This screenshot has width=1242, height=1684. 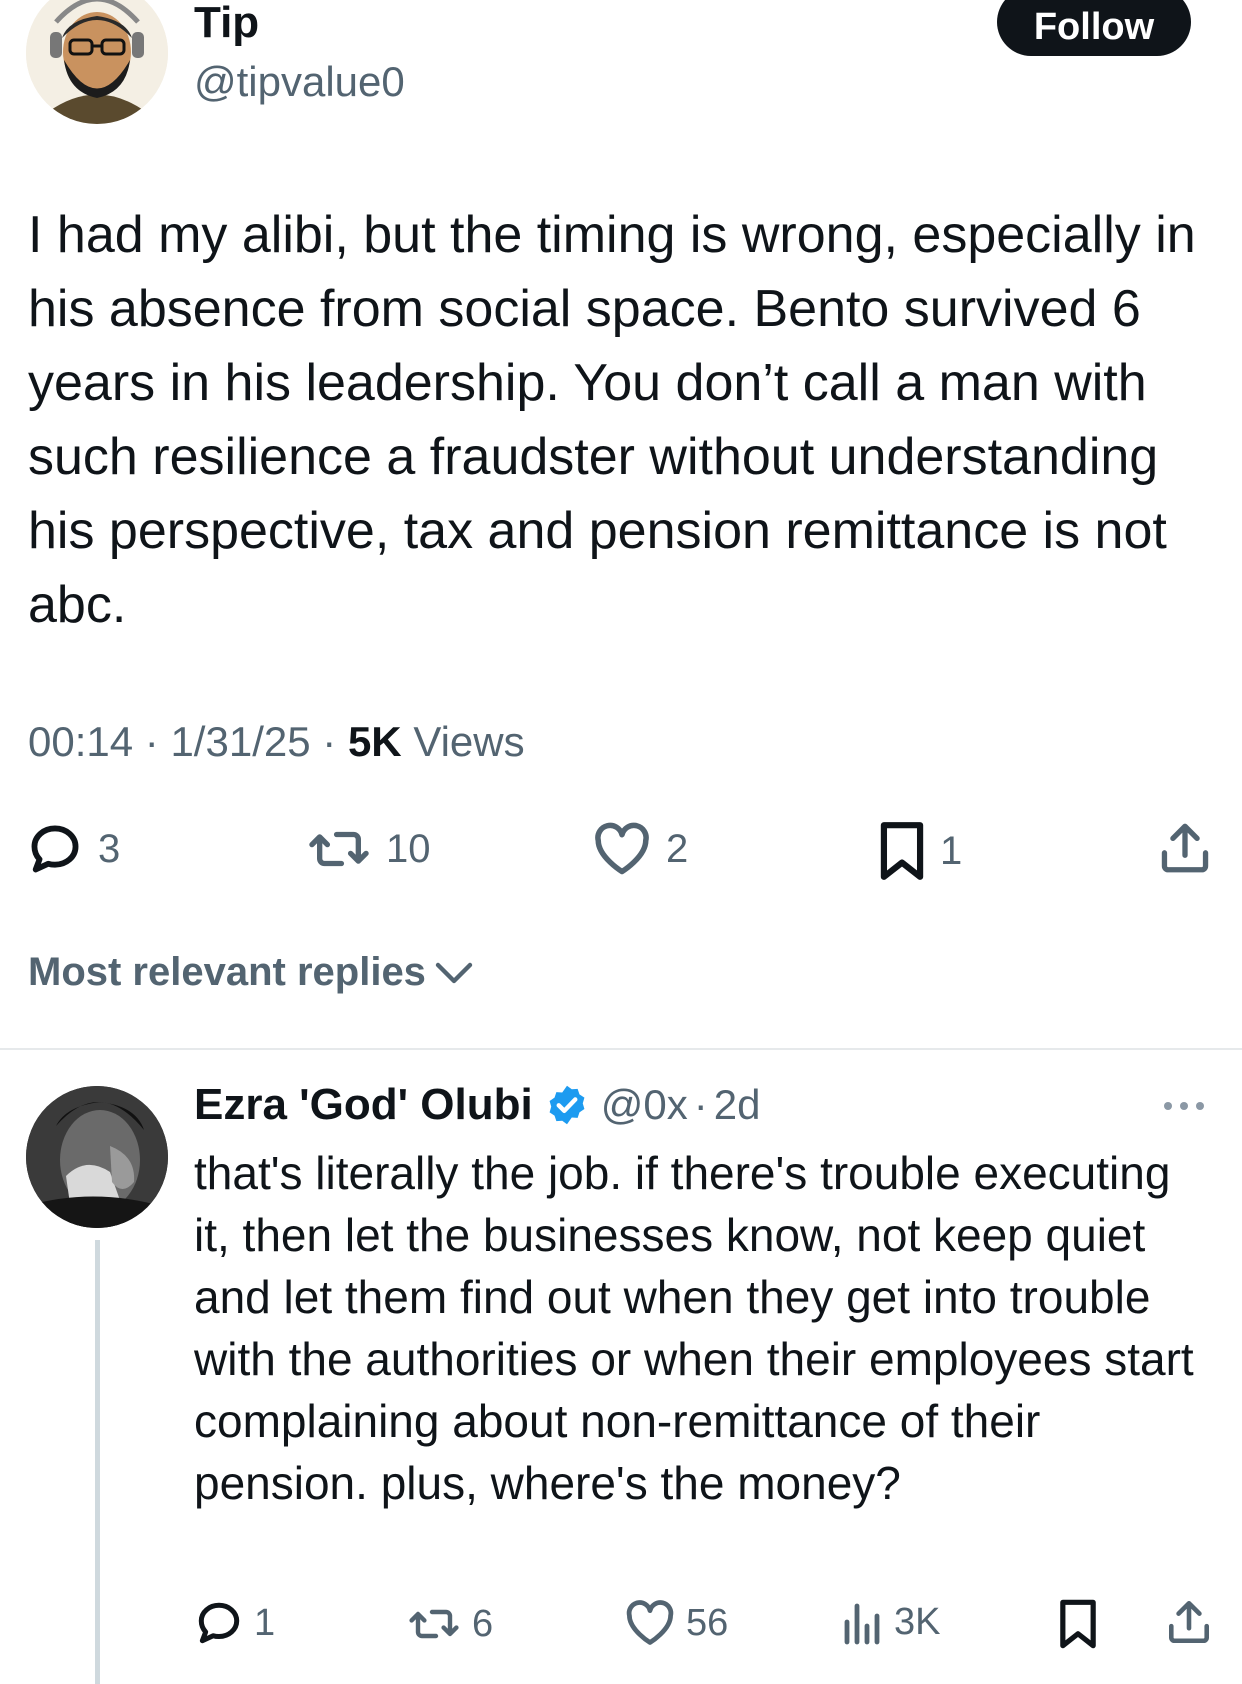 I want to click on reply-repost-count: 6, so click(x=483, y=1623).